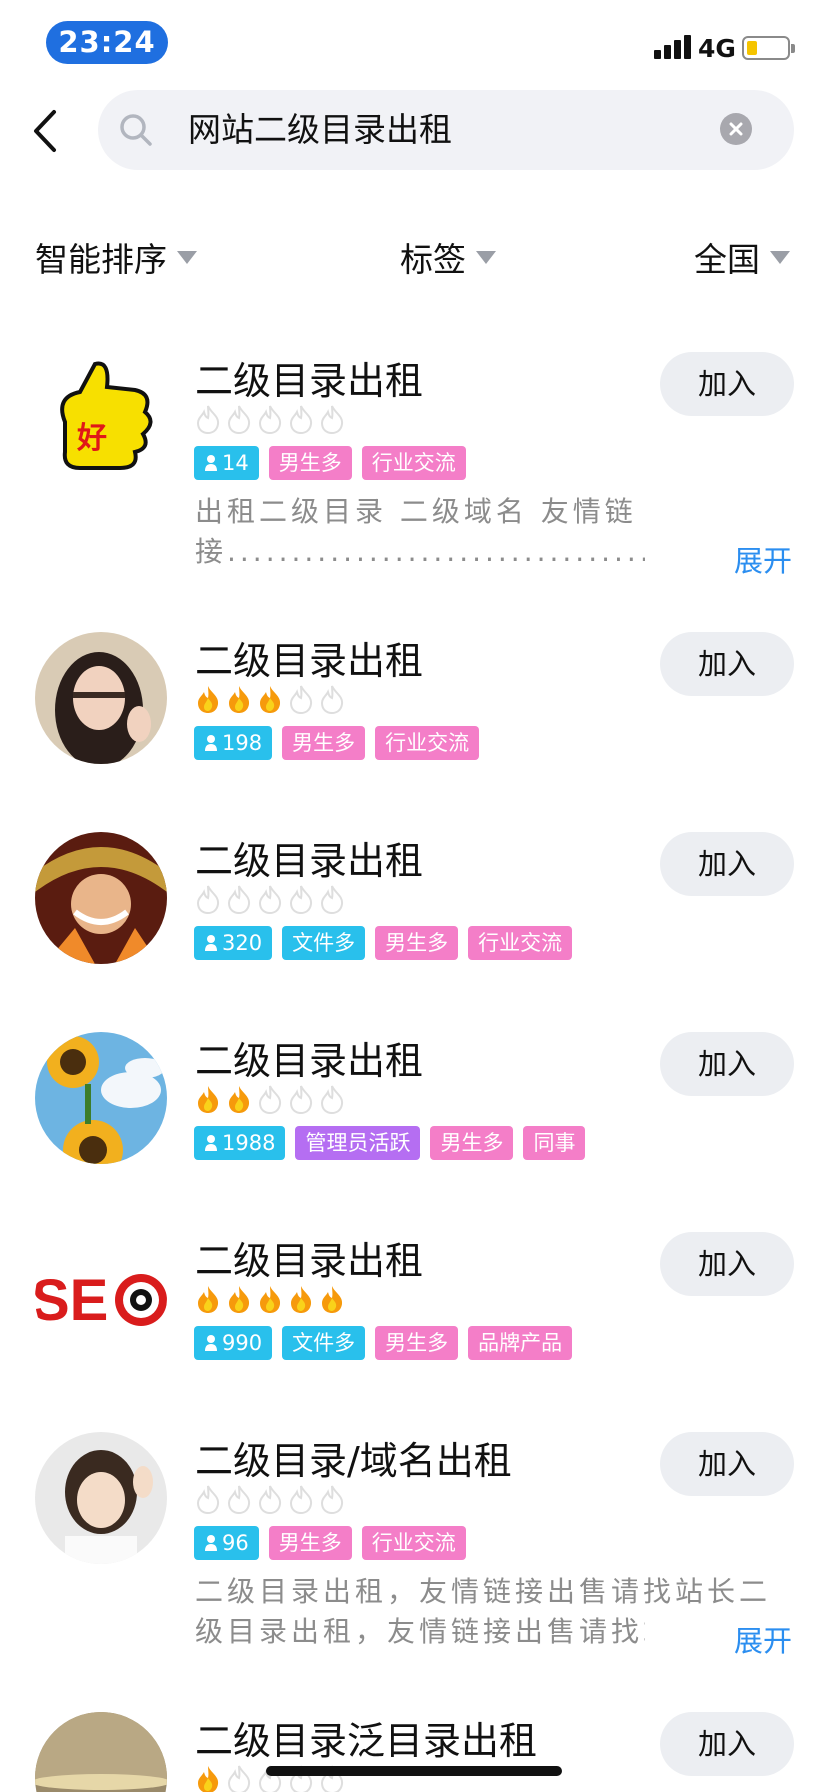  Describe the element at coordinates (414, 1771) in the screenshot. I see `home-indicator` at that location.